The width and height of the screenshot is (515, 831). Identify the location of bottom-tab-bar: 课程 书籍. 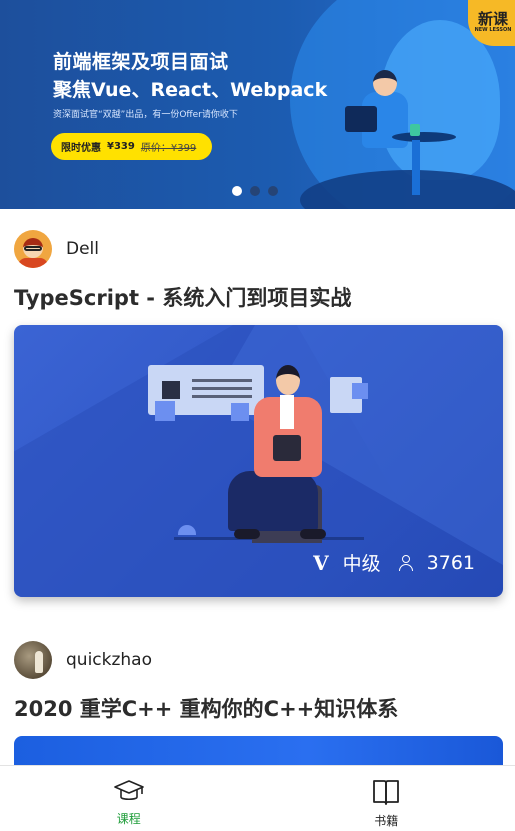
(257, 798).